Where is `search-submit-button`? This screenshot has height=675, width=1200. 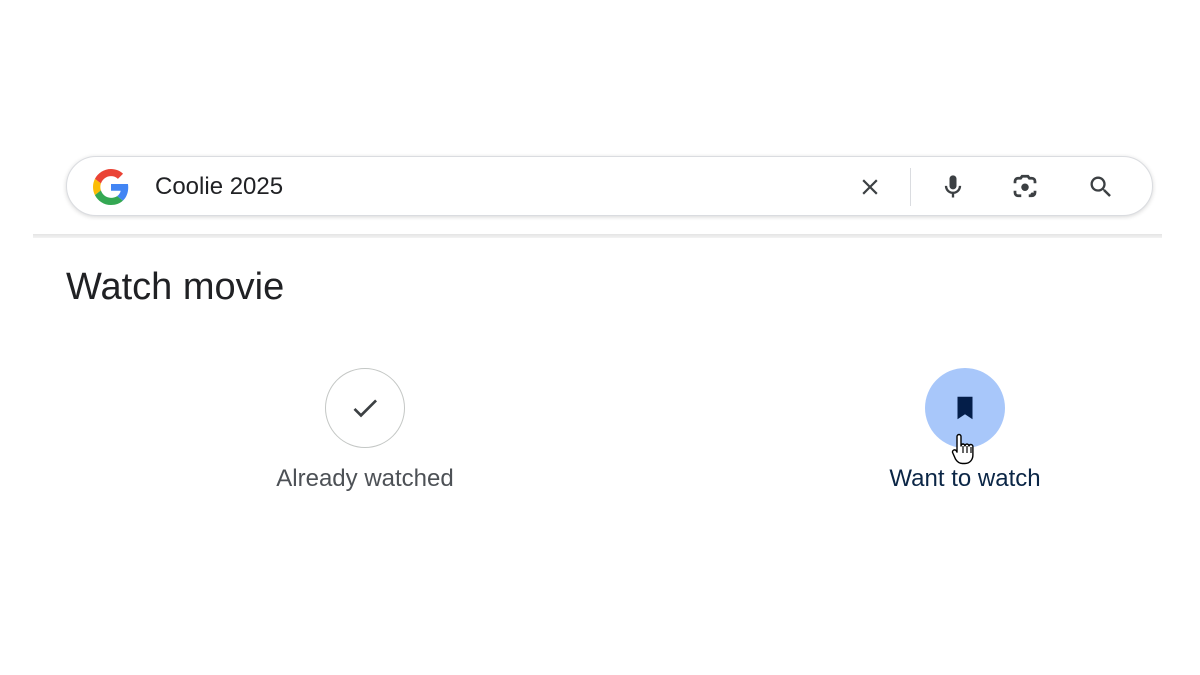 search-submit-button is located at coordinates (1101, 187).